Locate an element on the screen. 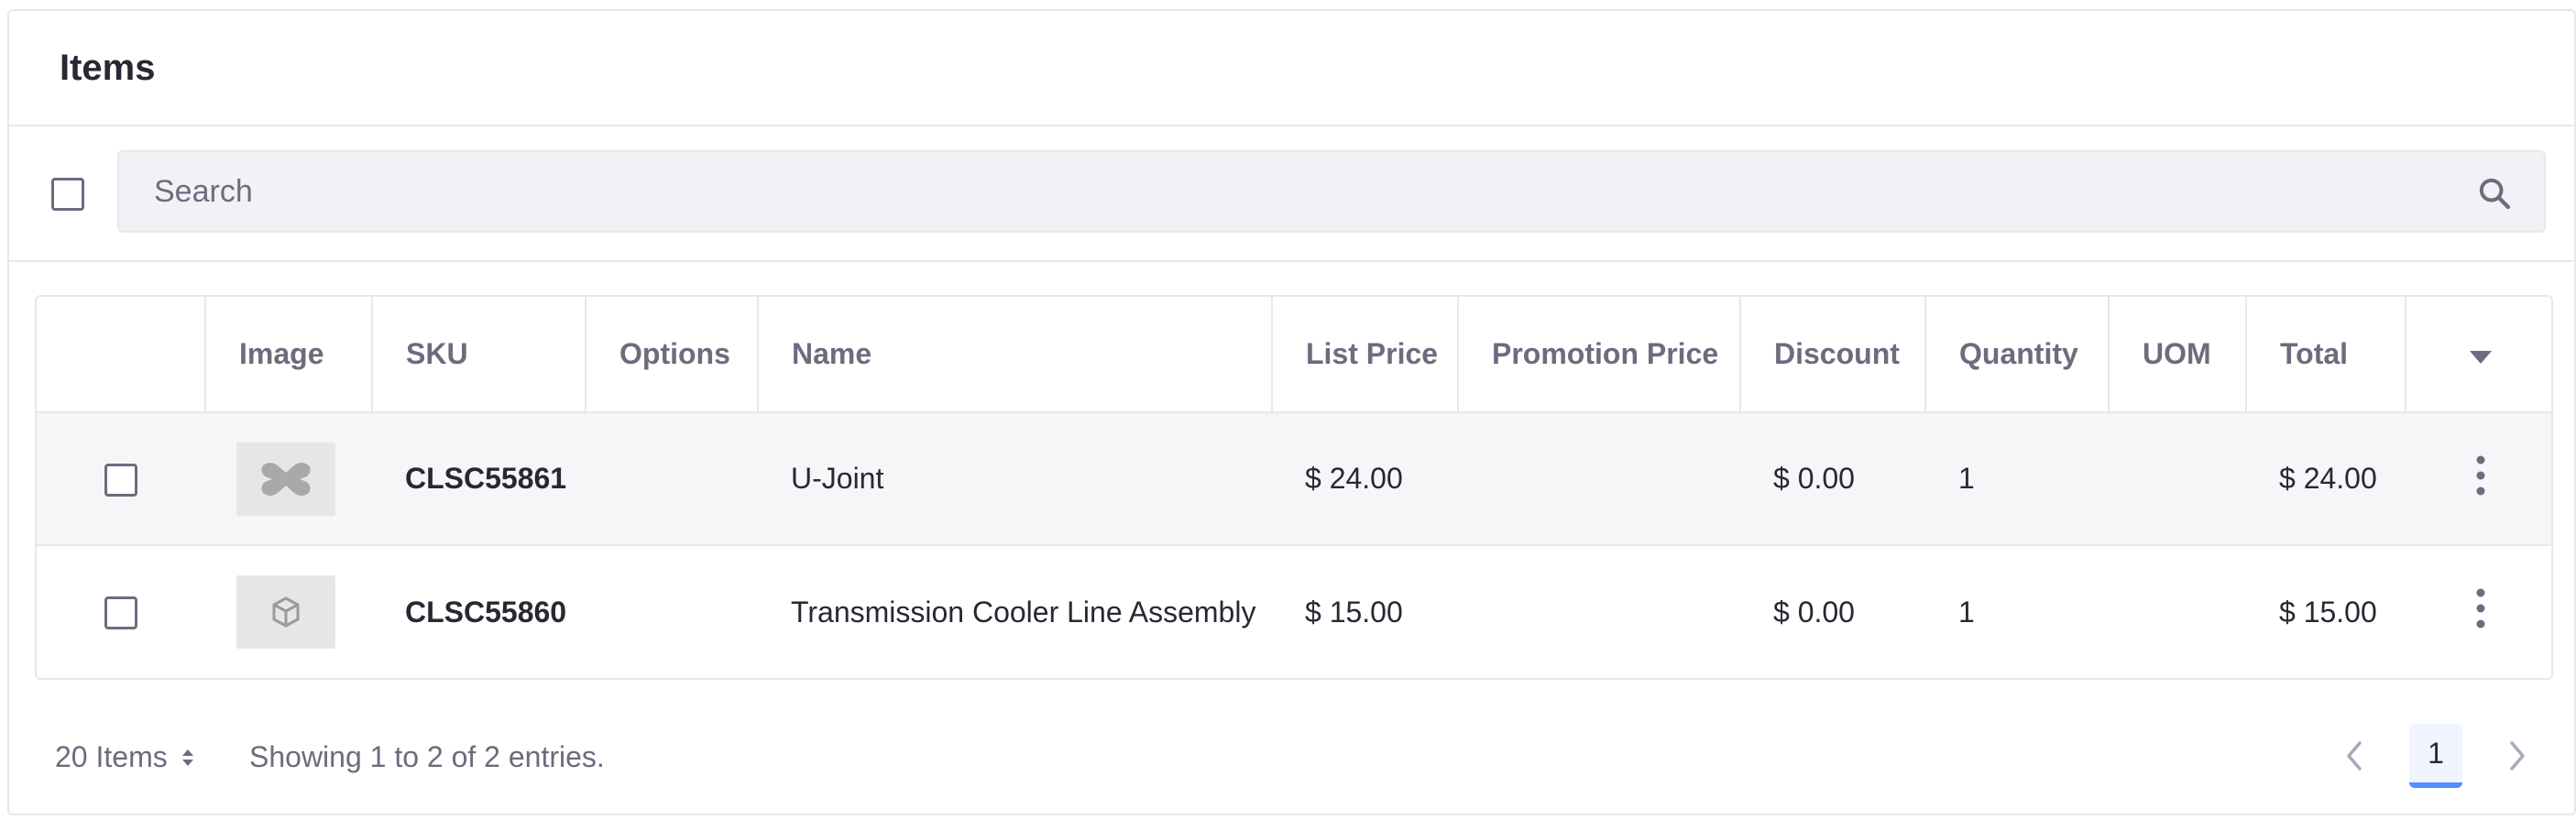 The image size is (2576, 820). row-total: $ 15.00 is located at coordinates (2328, 612).